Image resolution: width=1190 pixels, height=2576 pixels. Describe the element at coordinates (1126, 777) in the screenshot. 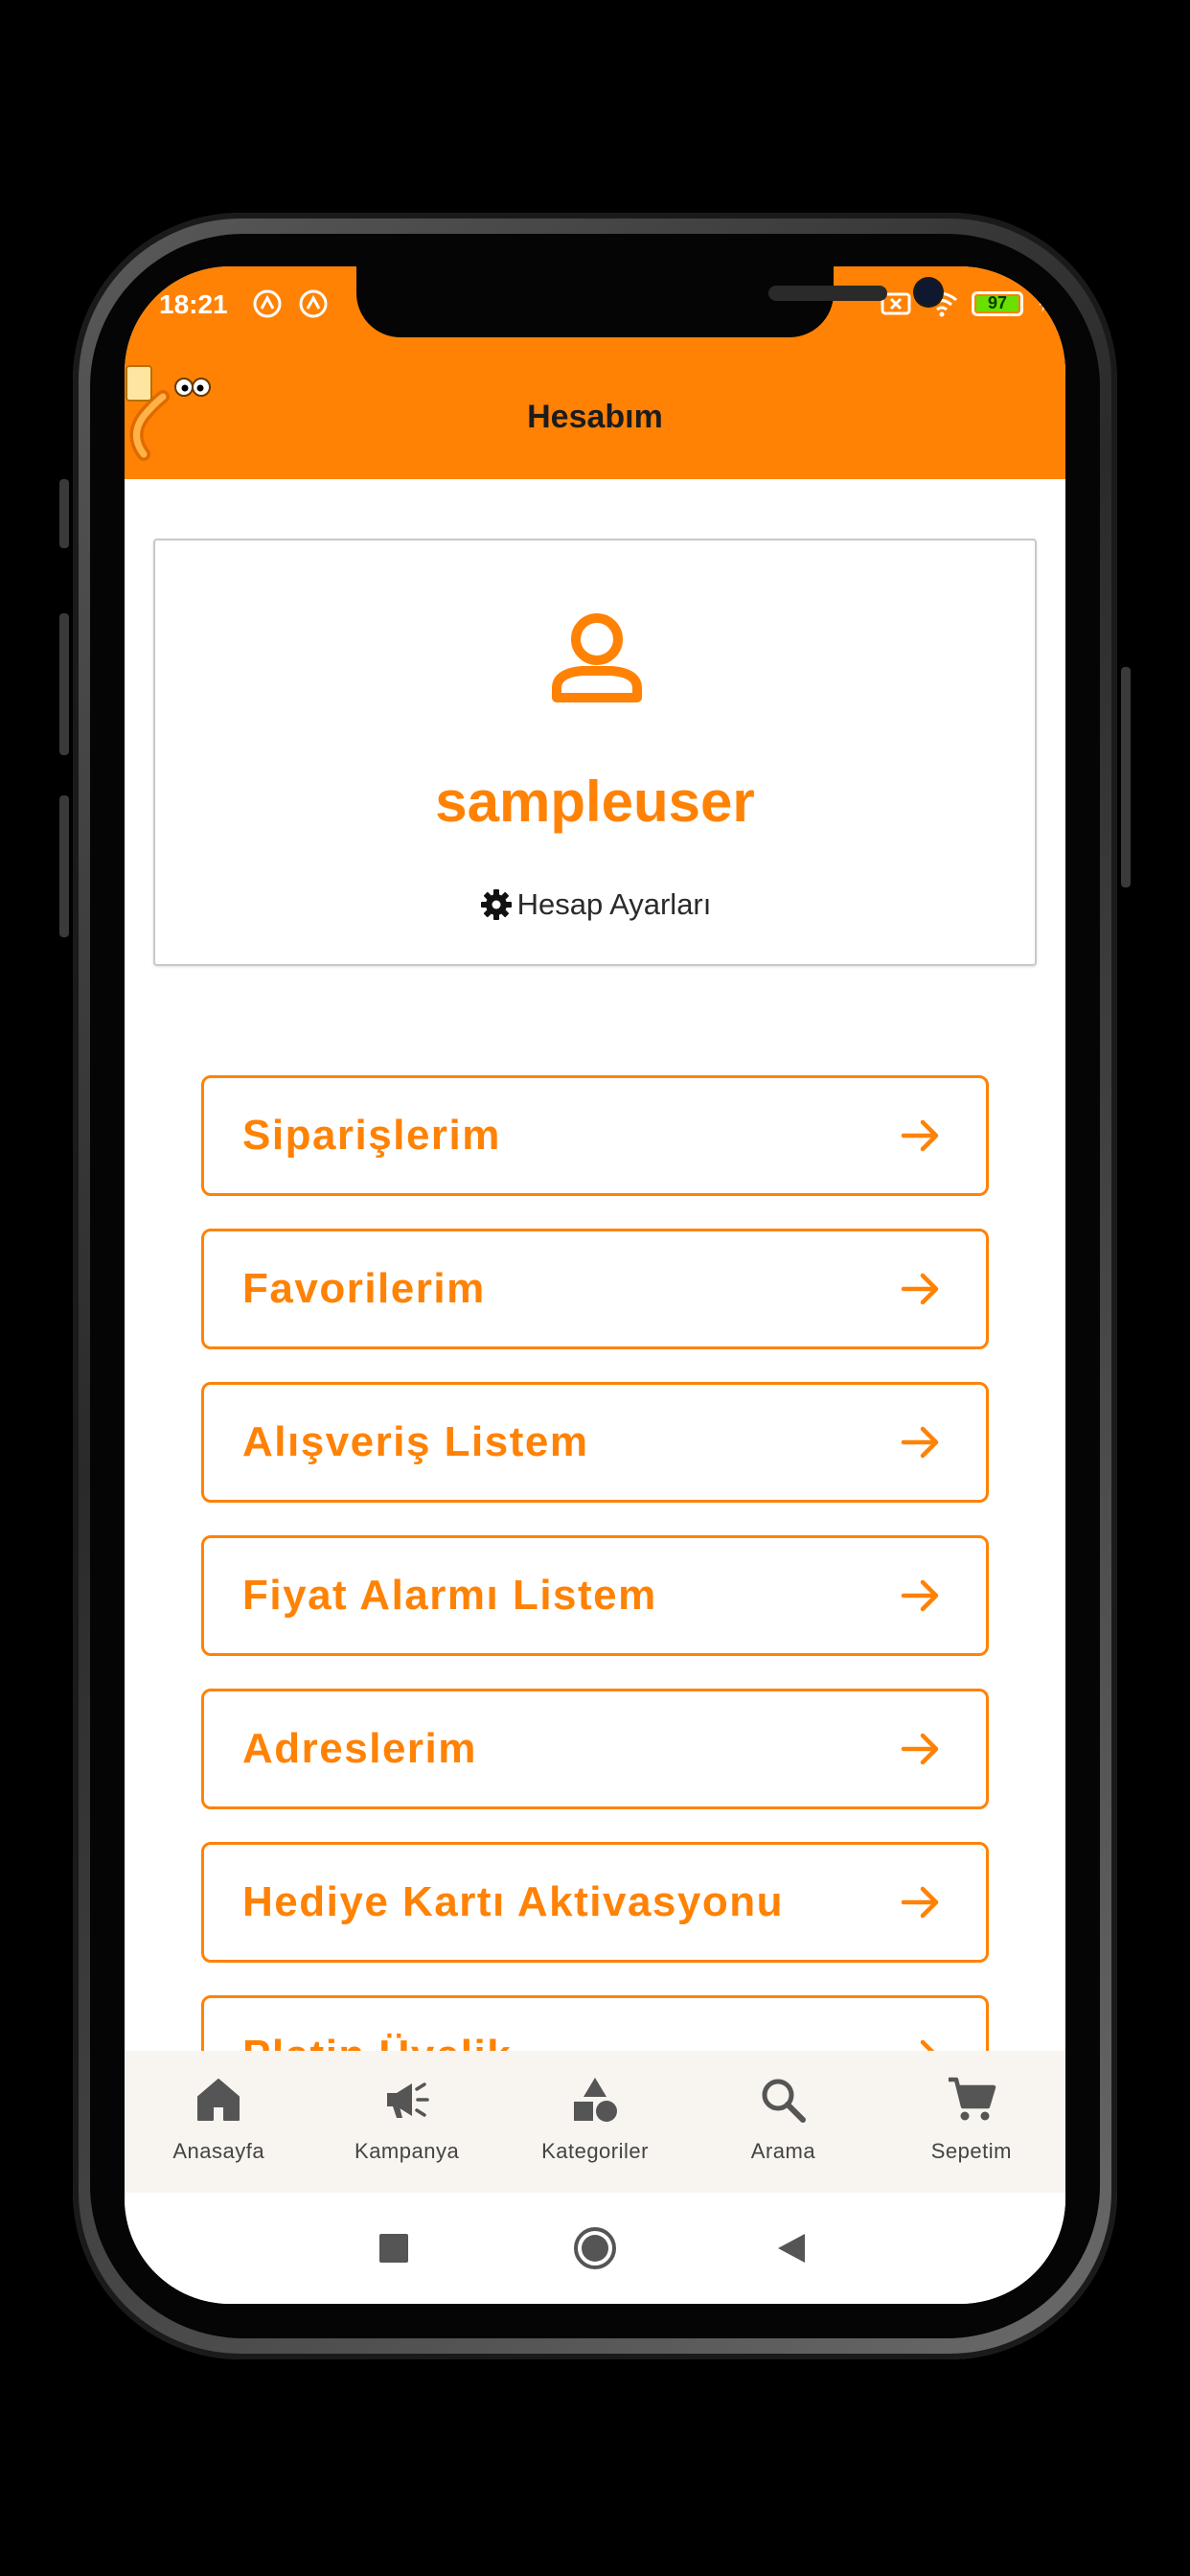

I see `phone-power-button` at that location.